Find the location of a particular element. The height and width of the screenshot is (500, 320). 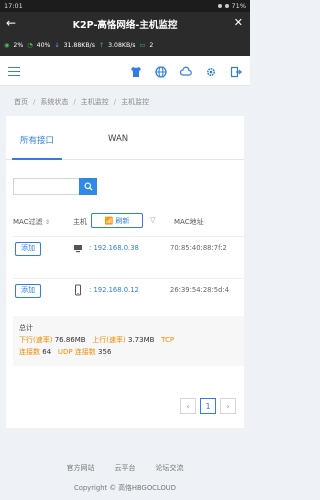

footer-link-cloud-platform: 云平台 is located at coordinates (125, 468).